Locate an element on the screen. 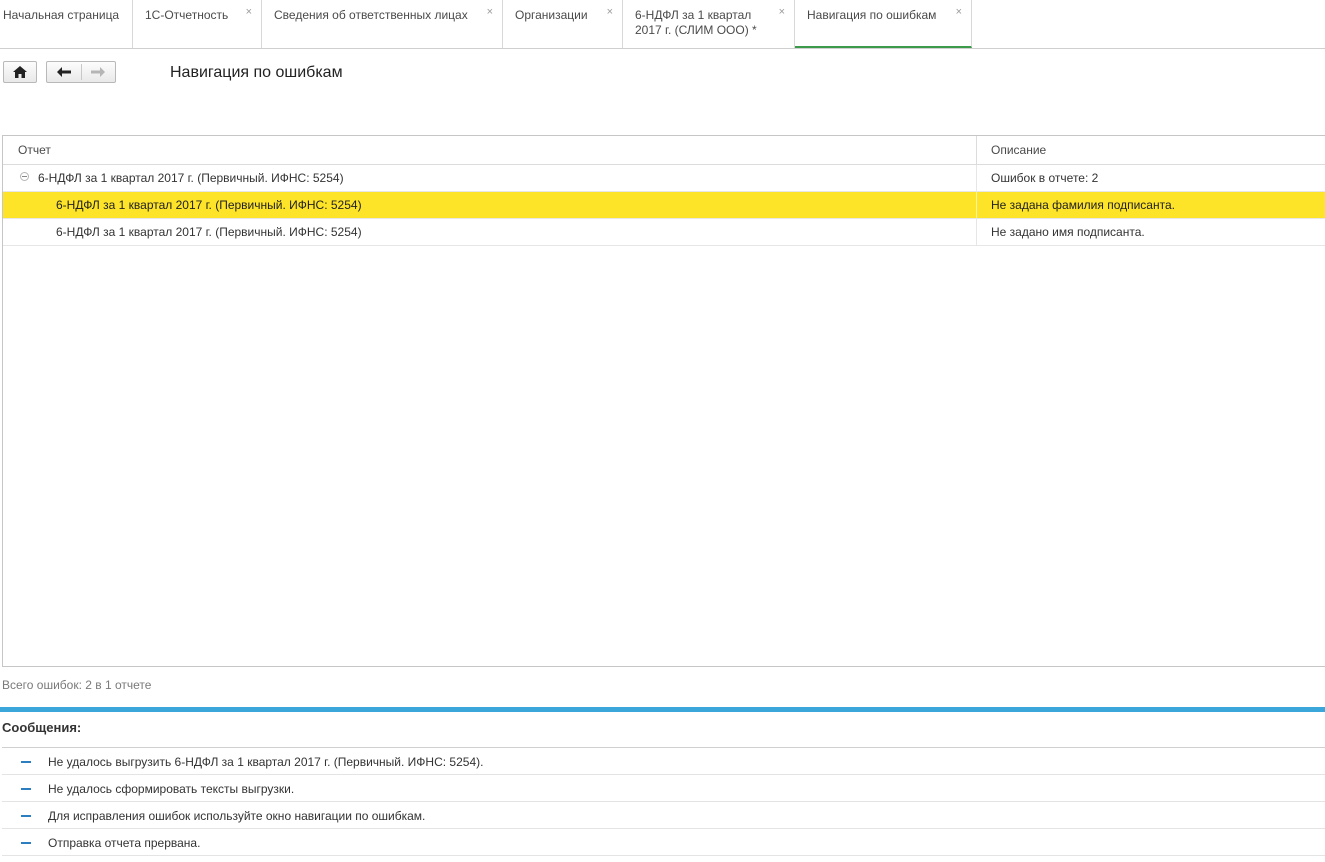 This screenshot has height=862, width=1325. home-icon is located at coordinates (20, 72).